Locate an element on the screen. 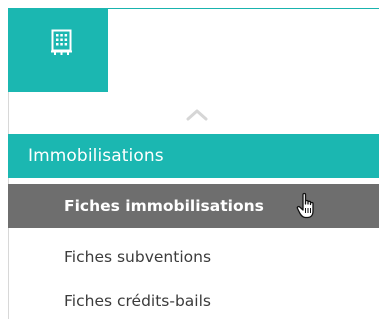 This screenshot has width=379, height=319. menu-item-fiches-credits-bails: Fiches crédits-bails is located at coordinates (193, 299).